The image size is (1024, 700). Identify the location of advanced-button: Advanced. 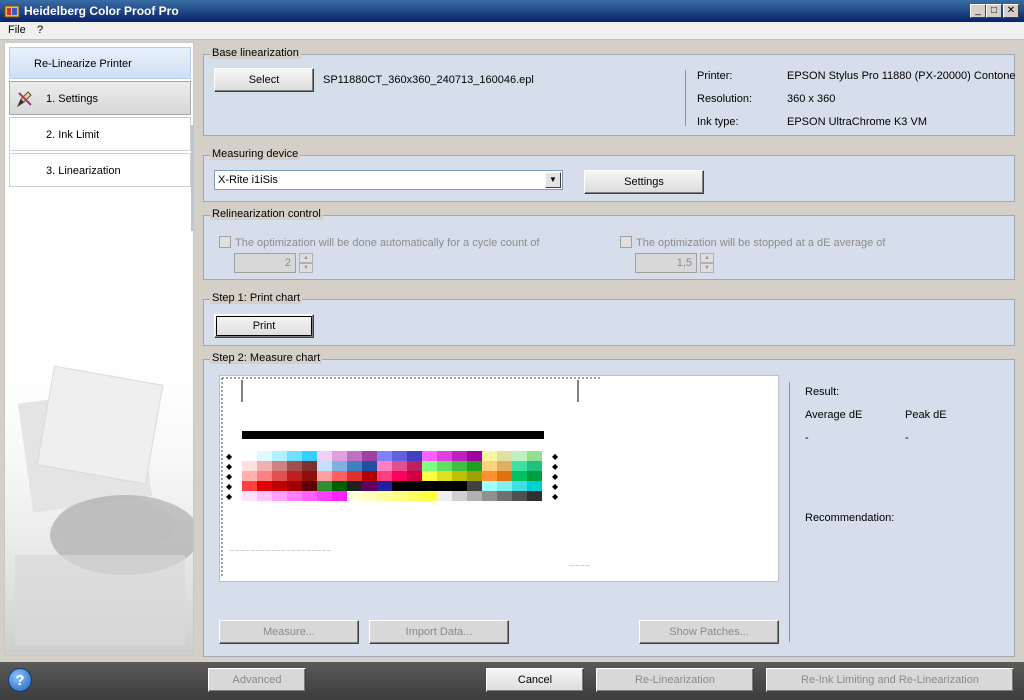
(257, 680).